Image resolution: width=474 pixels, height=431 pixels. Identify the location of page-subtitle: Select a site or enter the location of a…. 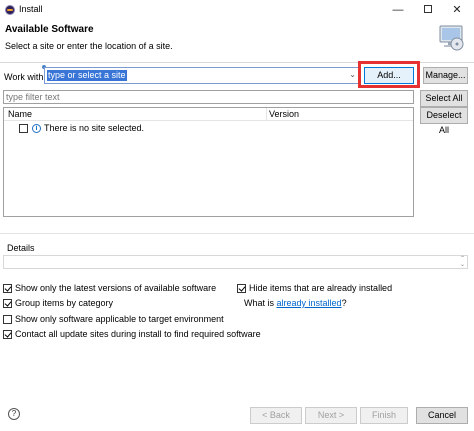
(89, 46).